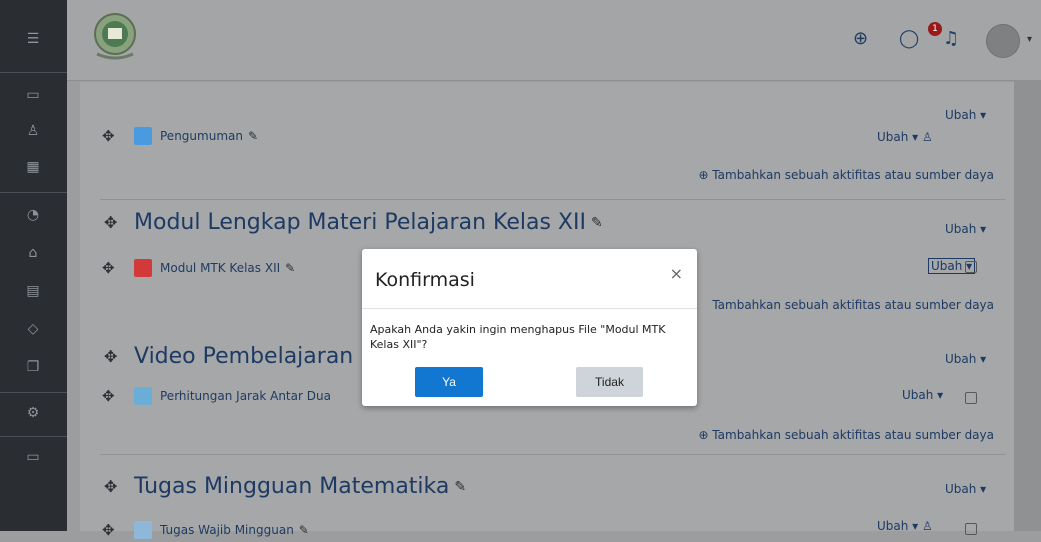  I want to click on top-navbar: ⊕ ◯ 1 ♫ ▾, so click(554, 40).